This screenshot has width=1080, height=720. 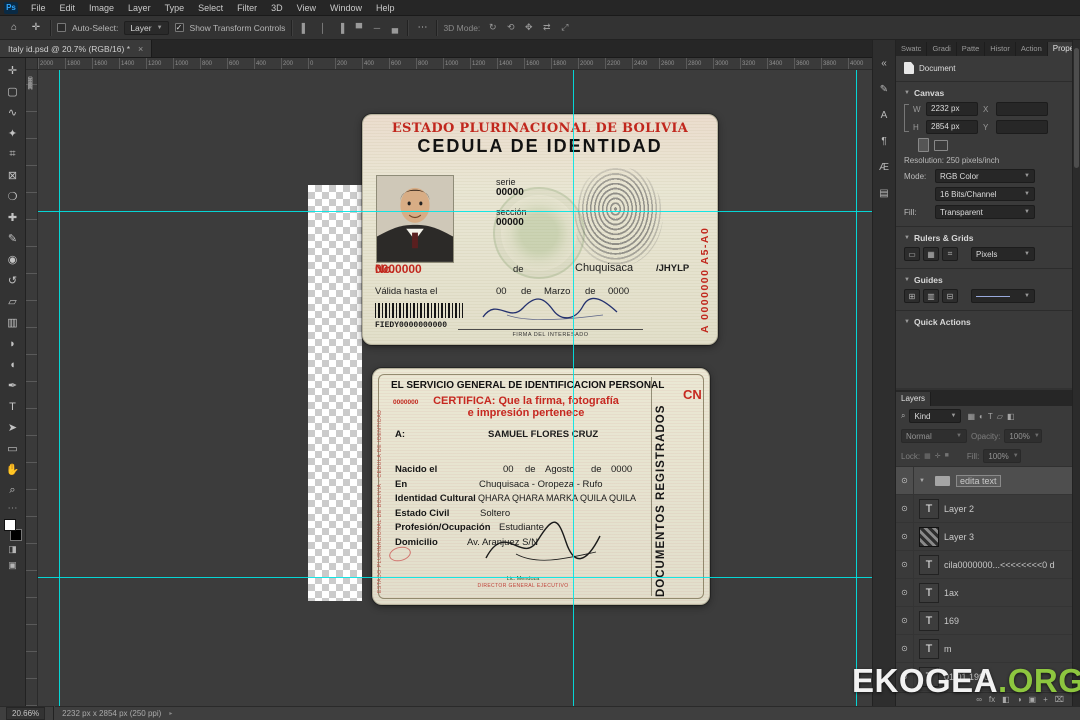 What do you see at coordinates (376, 28) in the screenshot?
I see `align-middle-icon: ─` at bounding box center [376, 28].